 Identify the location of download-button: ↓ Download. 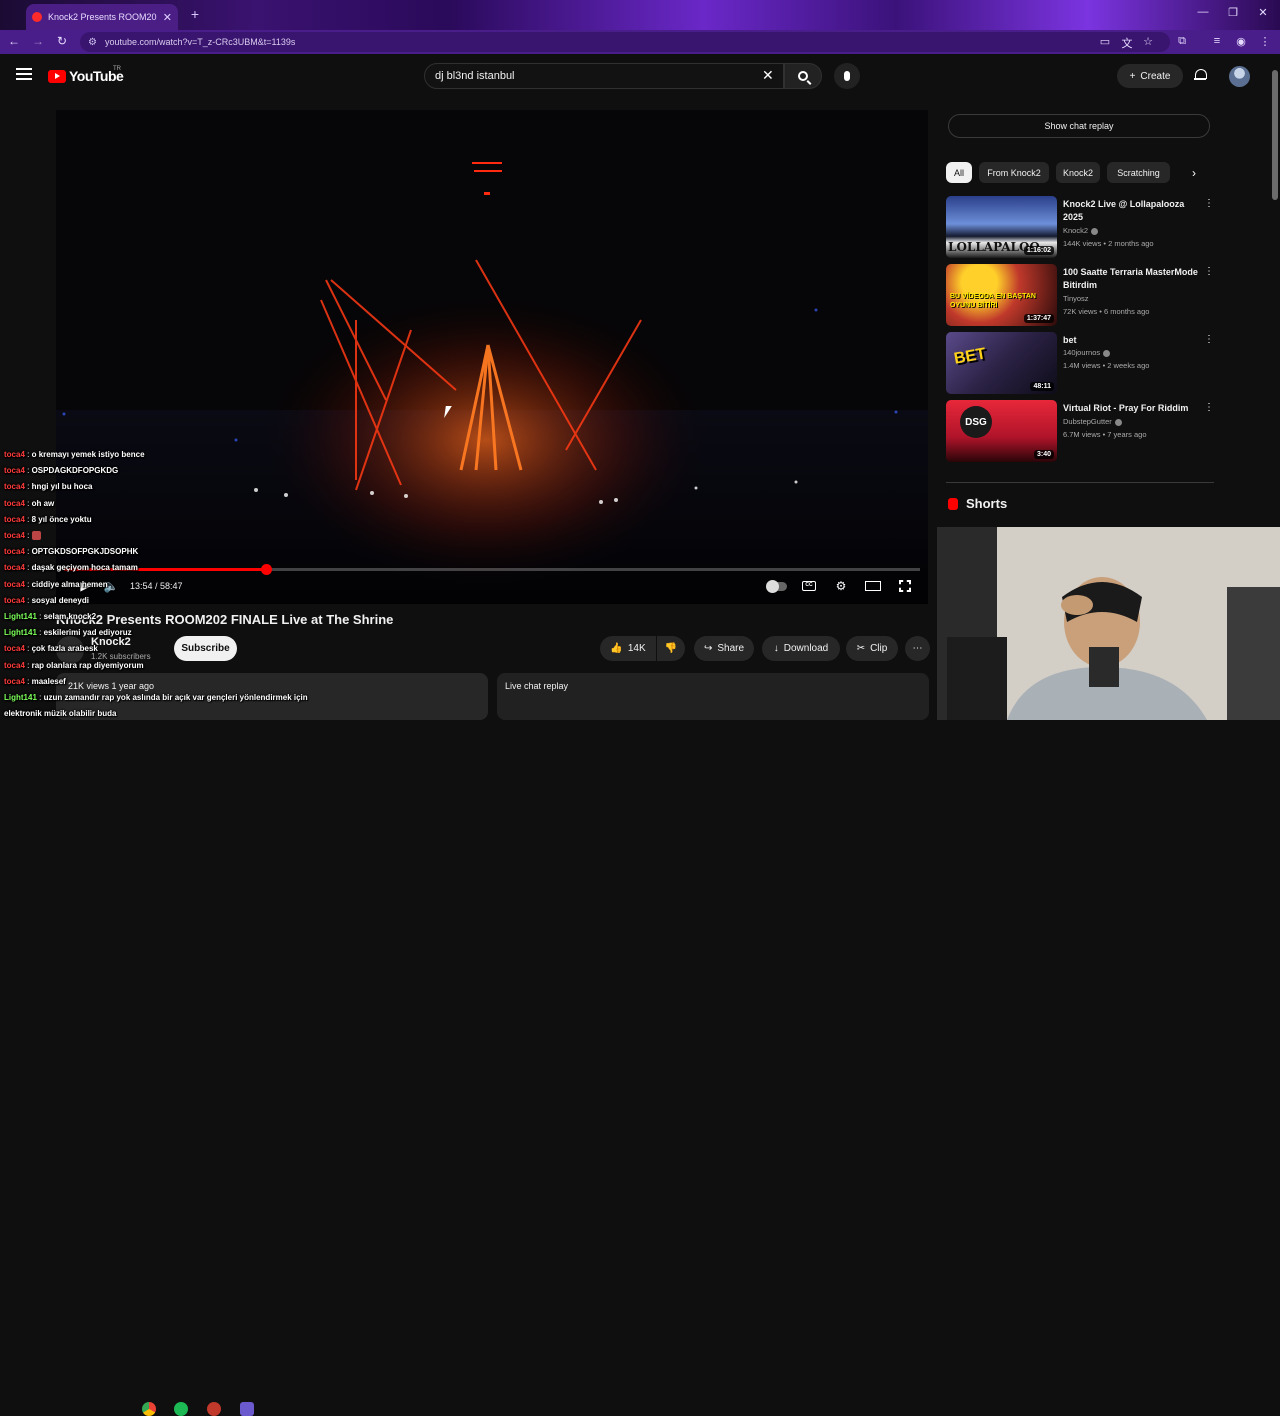
(801, 648).